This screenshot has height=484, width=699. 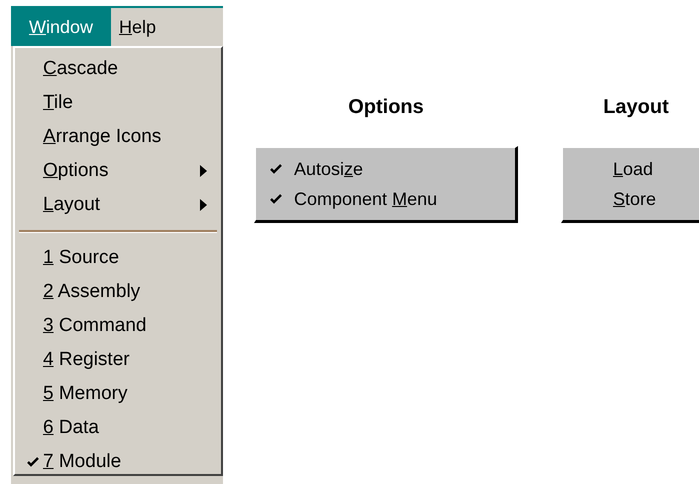 I want to click on menu-item: 6 Data, so click(x=118, y=428).